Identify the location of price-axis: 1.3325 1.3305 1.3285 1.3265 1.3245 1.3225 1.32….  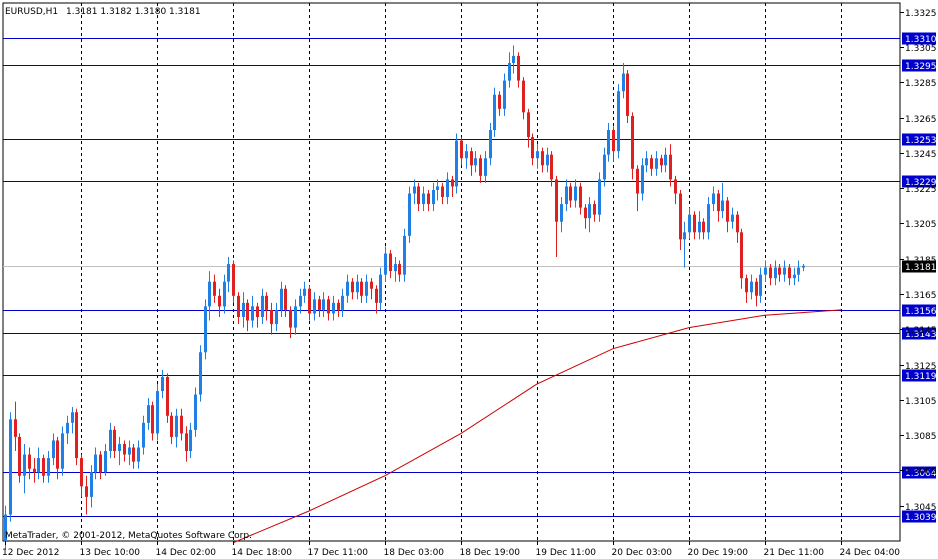
(918, 261).